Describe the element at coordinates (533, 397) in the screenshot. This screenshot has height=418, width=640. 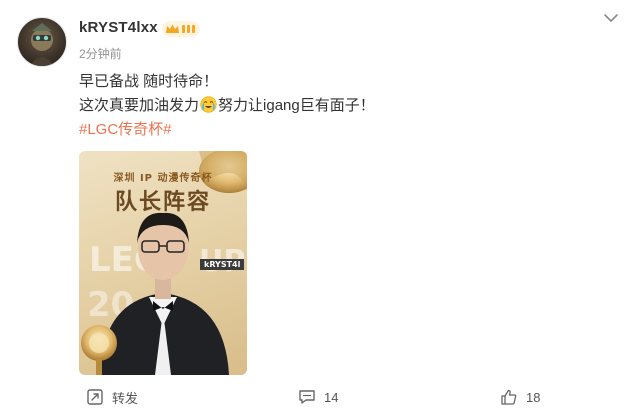
I see `like-count: 18` at that location.